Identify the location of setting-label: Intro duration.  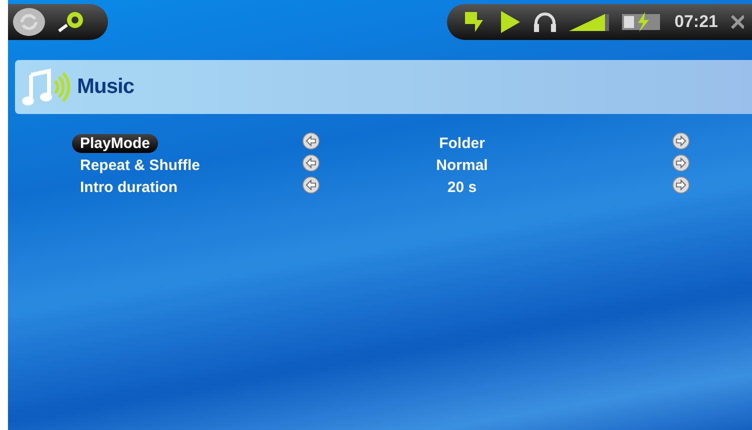
(129, 187).